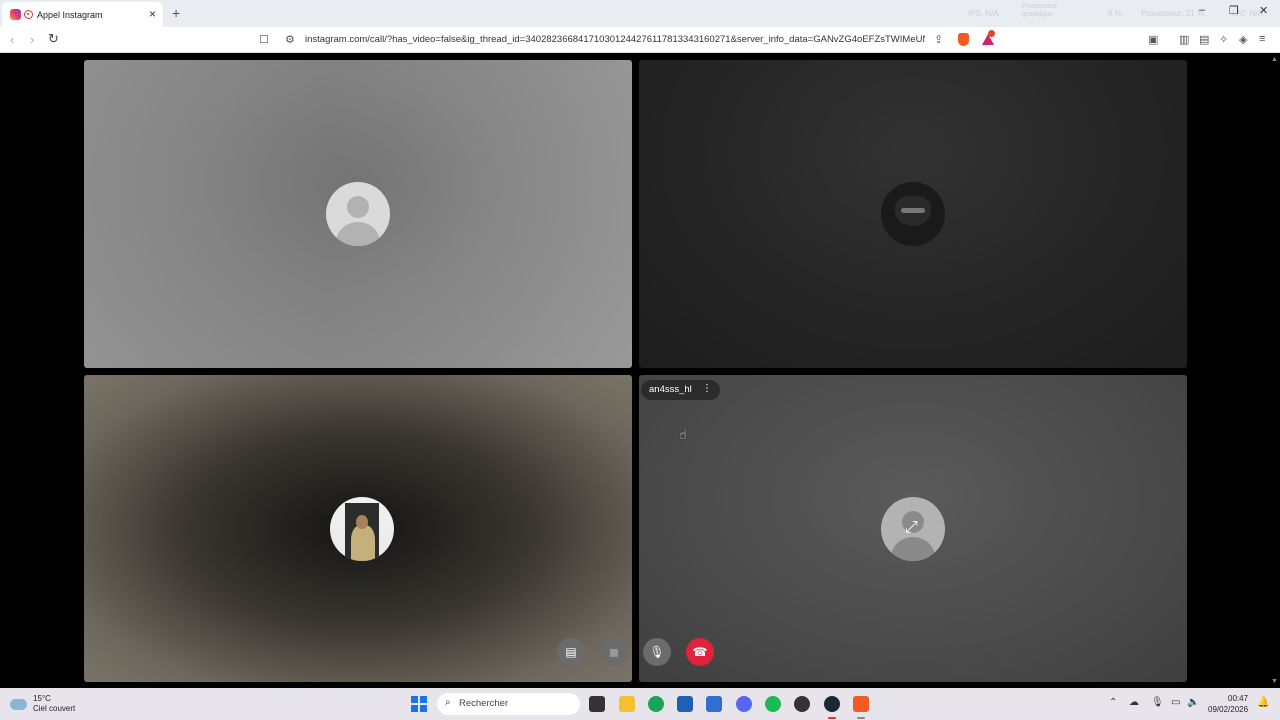 The image size is (1280, 720). I want to click on menu-icon: ≡, so click(1262, 39).